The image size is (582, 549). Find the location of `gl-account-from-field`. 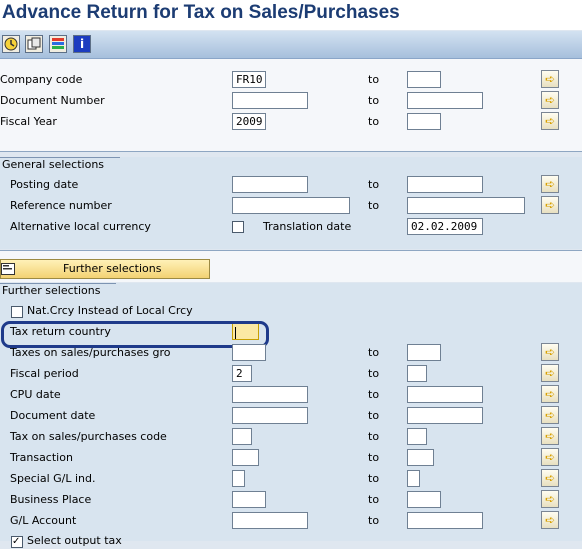

gl-account-from-field is located at coordinates (270, 520).